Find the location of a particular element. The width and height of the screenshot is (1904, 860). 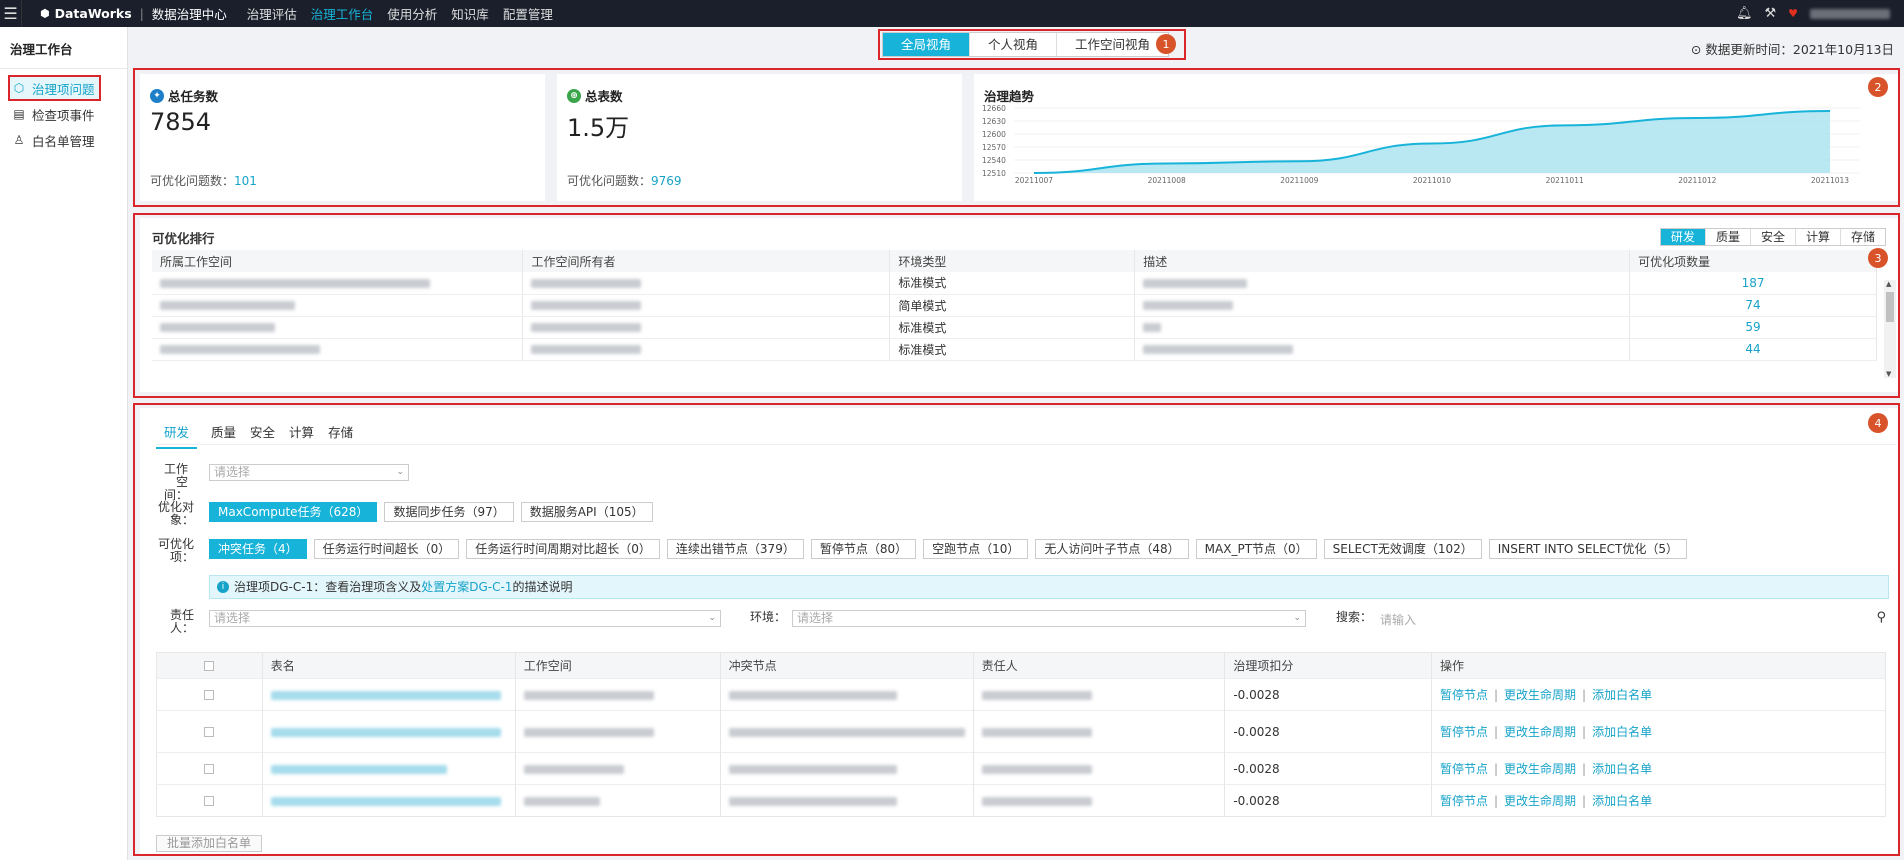

tasks-optimizable-link: 101 is located at coordinates (245, 181).